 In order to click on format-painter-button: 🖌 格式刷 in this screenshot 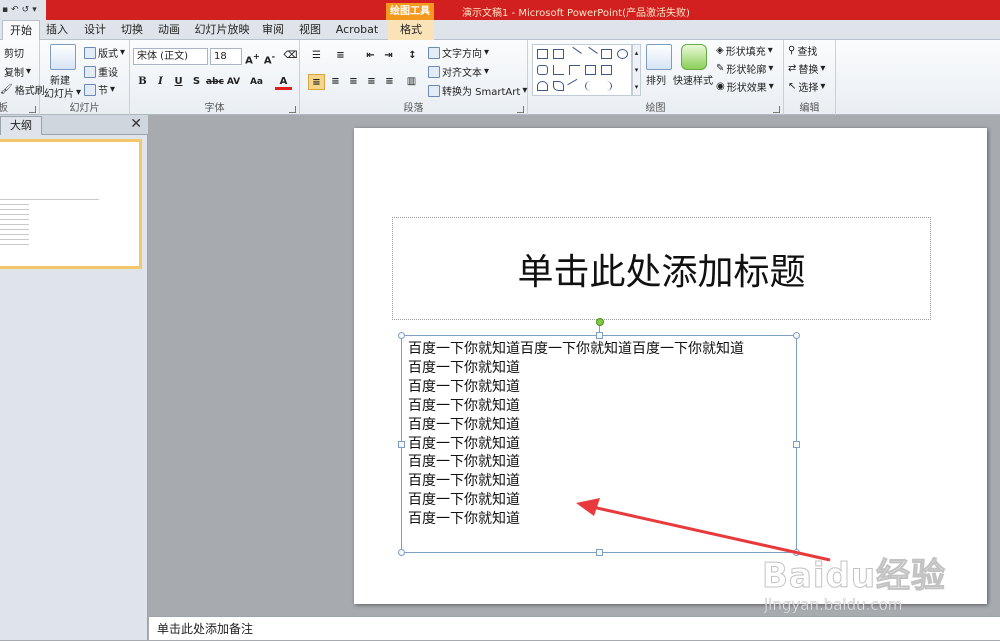, I will do `click(22, 89)`.